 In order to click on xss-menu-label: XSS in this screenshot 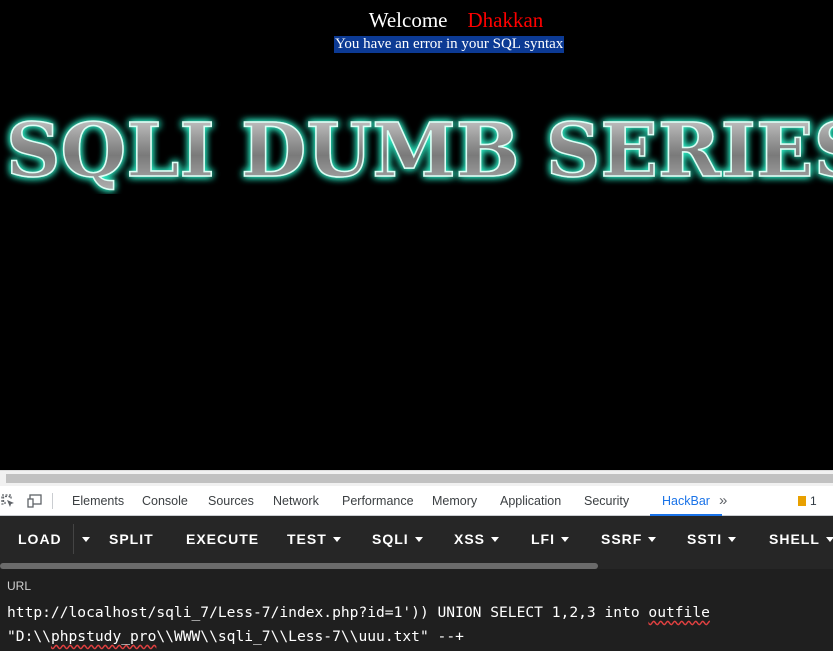, I will do `click(470, 539)`.